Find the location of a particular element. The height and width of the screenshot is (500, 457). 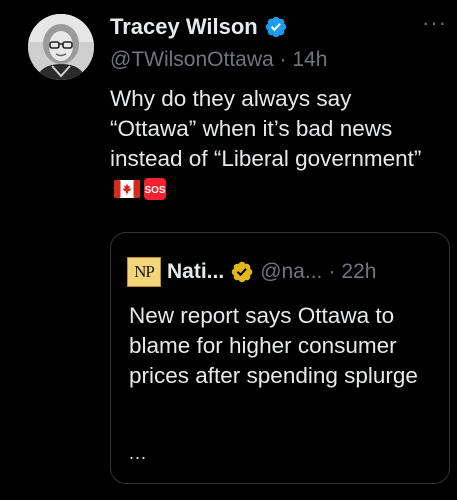

quoted-tweet-header: NP Nati... @na... · 22h is located at coordinates (251, 272).